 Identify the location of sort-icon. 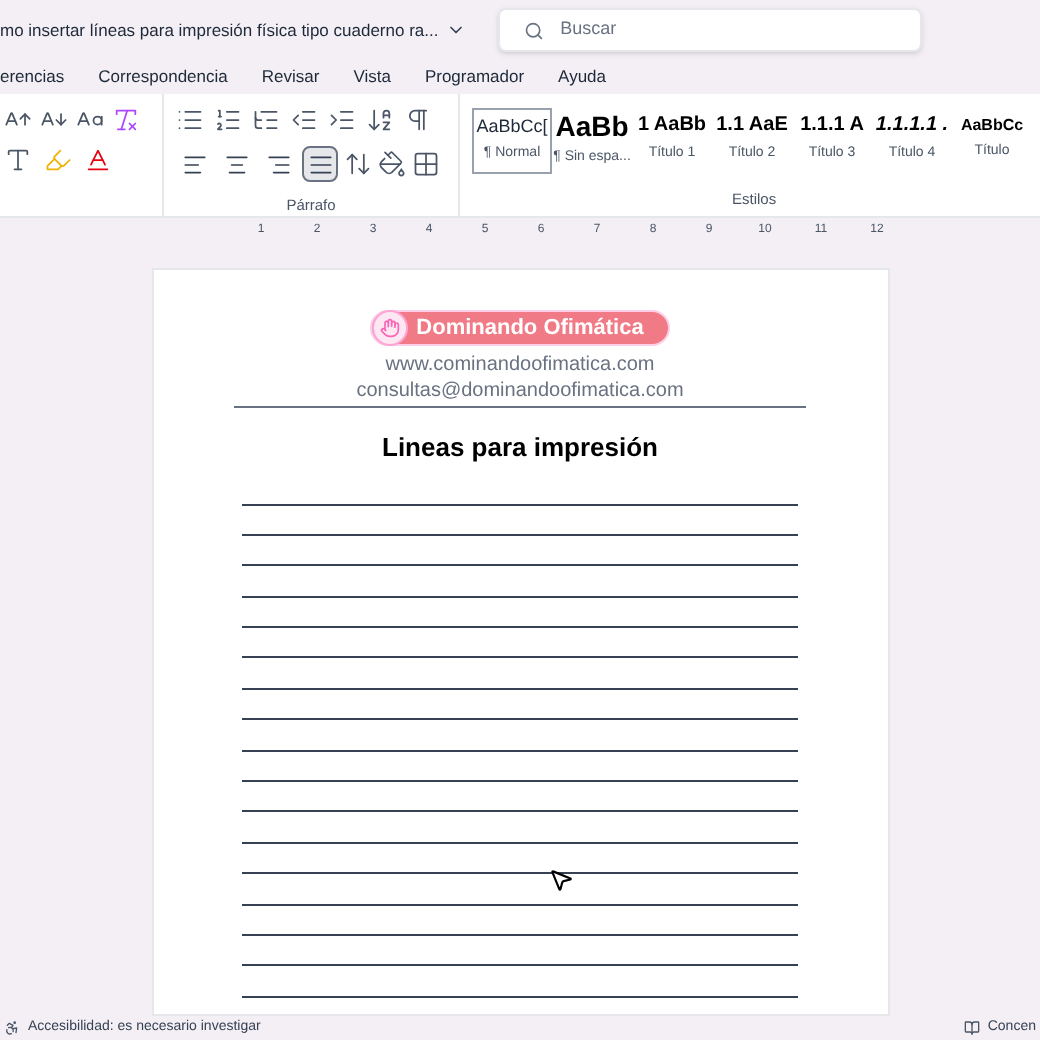
(380, 120).